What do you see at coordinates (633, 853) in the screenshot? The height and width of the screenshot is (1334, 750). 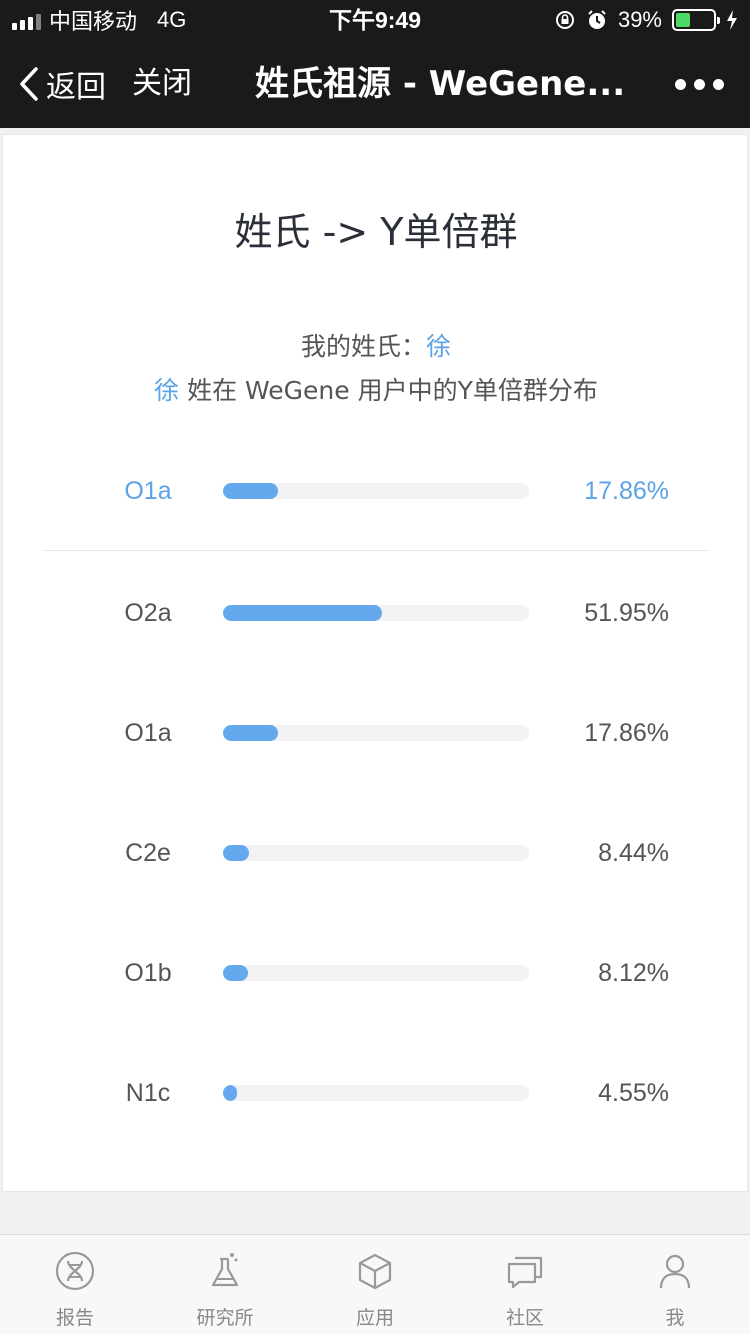 I see `haplogroup-percent: 8.44%` at bounding box center [633, 853].